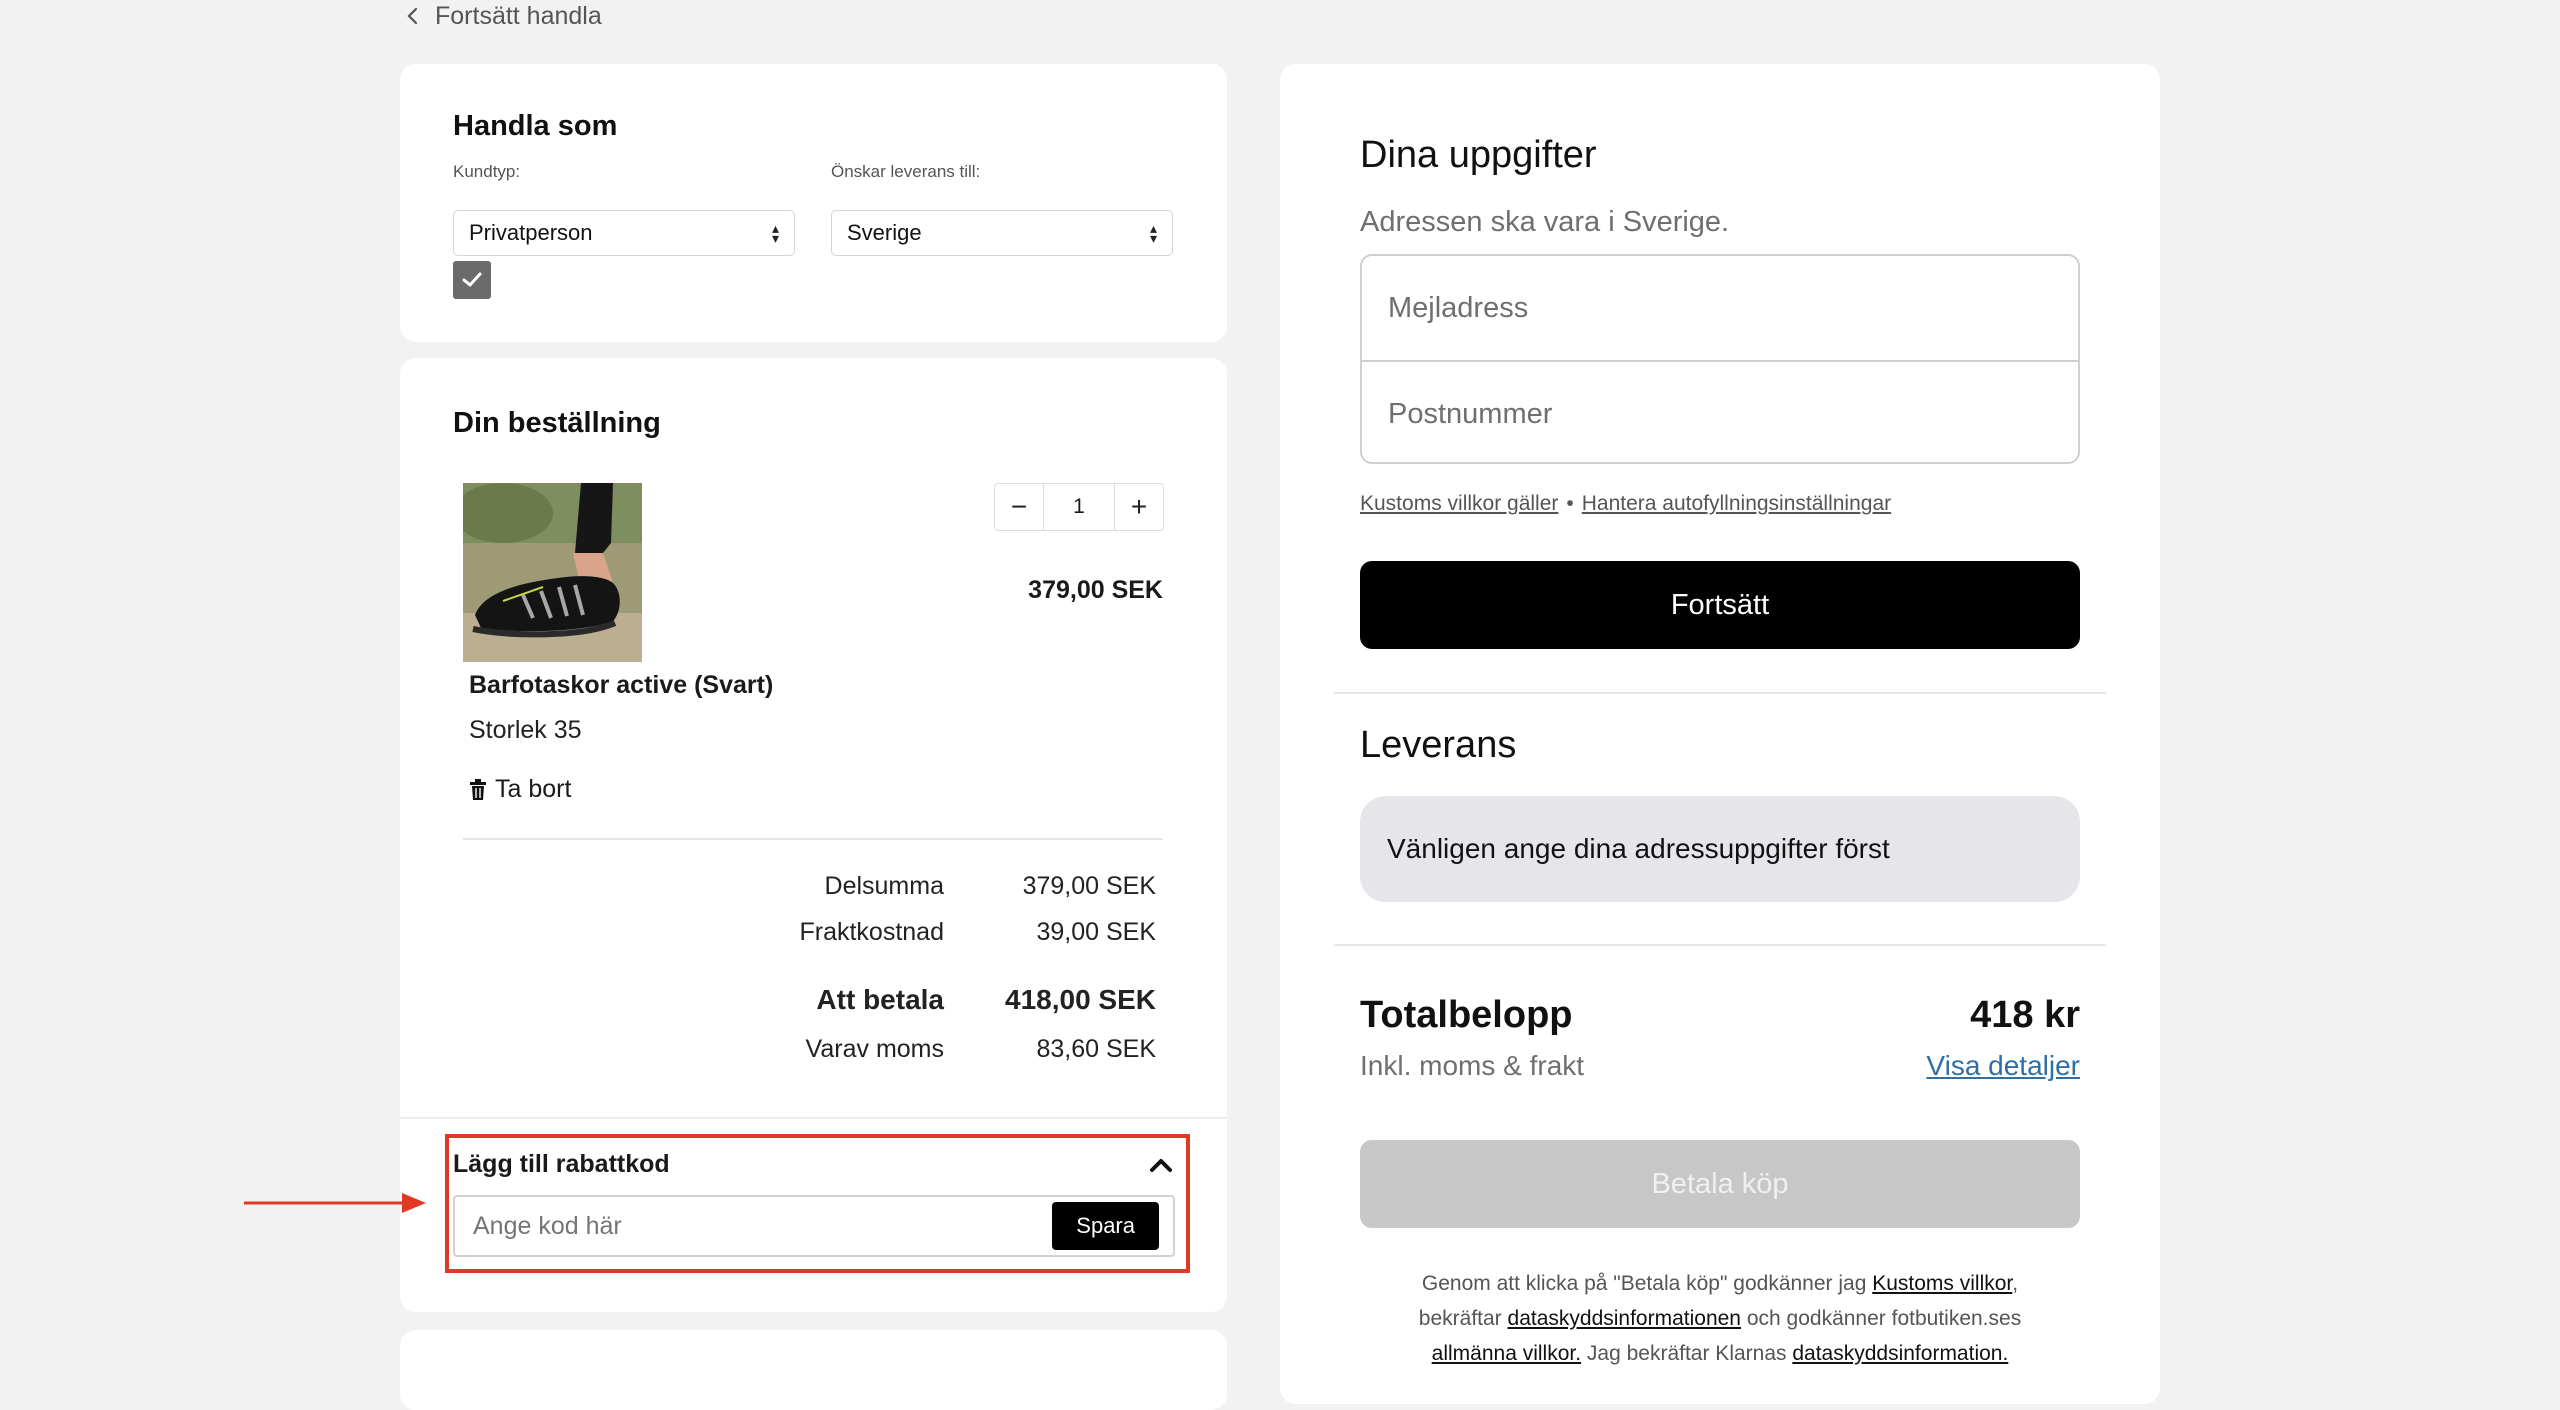  What do you see at coordinates (1900, 1353) in the screenshot?
I see `klarna-privacy-link: dataskyddsinformation.` at bounding box center [1900, 1353].